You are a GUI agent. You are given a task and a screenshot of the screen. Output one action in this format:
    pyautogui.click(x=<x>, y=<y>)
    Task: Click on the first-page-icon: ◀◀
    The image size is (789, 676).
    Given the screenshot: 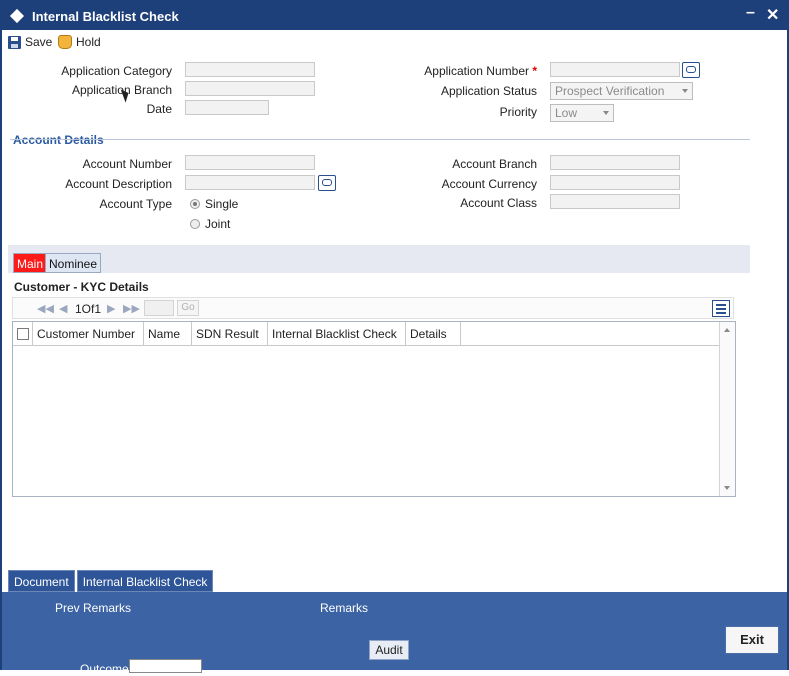 What is the action you would take?
    pyautogui.click(x=45, y=308)
    